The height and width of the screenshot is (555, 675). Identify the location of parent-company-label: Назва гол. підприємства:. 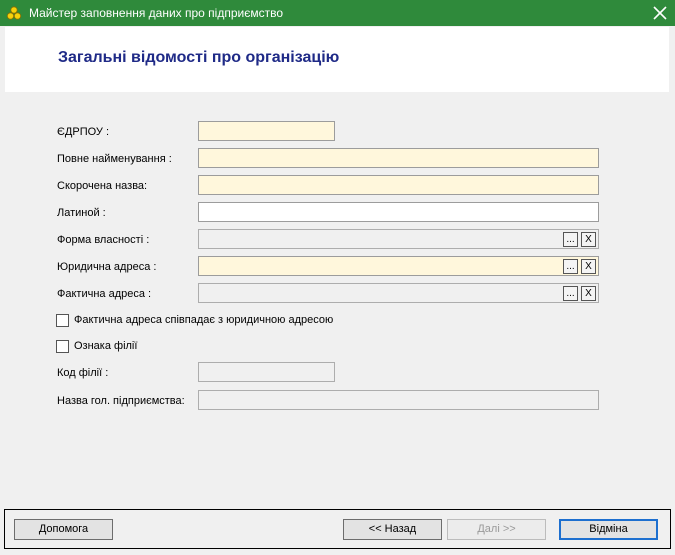
(121, 401).